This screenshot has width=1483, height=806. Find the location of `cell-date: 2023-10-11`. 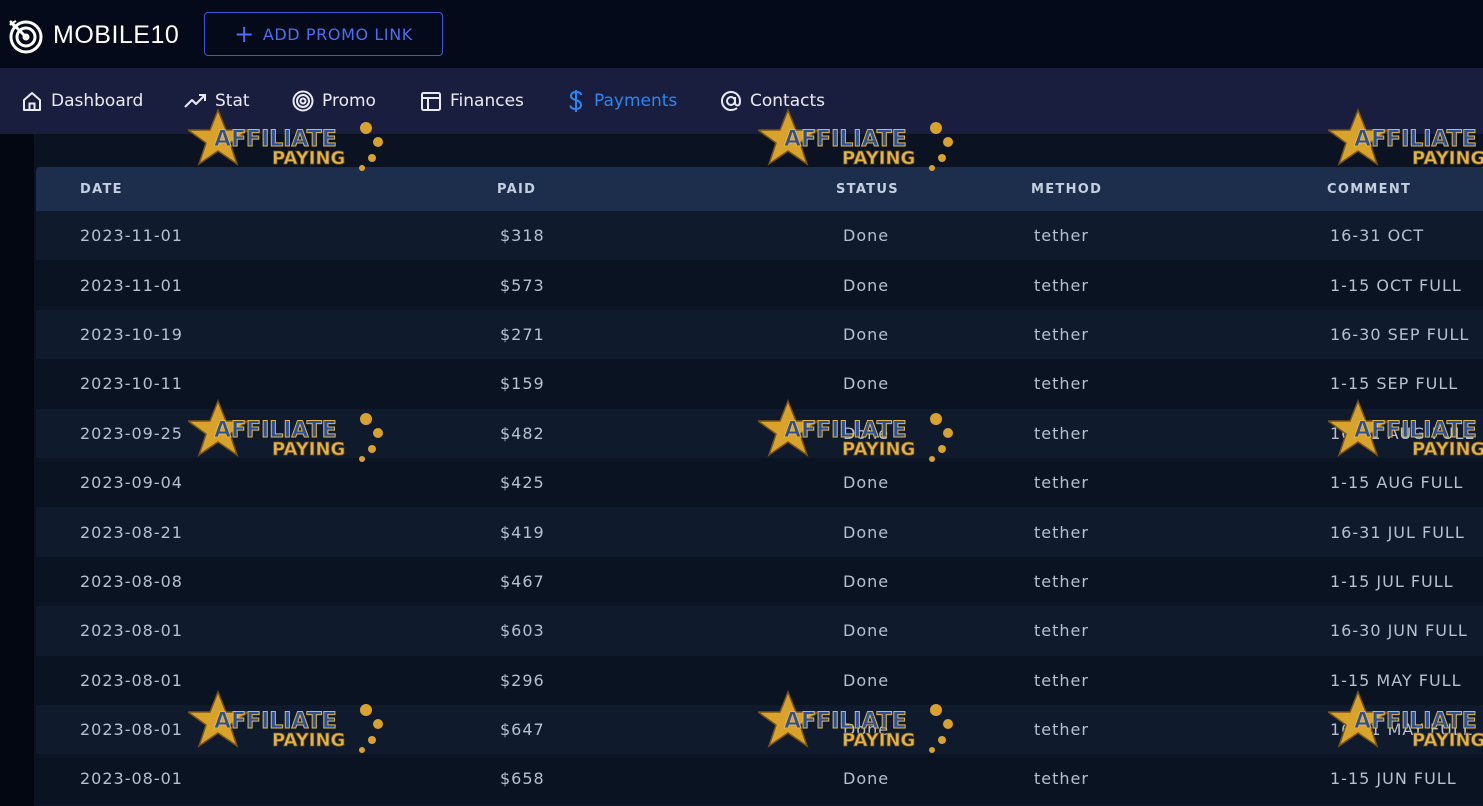

cell-date: 2023-10-11 is located at coordinates (131, 384).